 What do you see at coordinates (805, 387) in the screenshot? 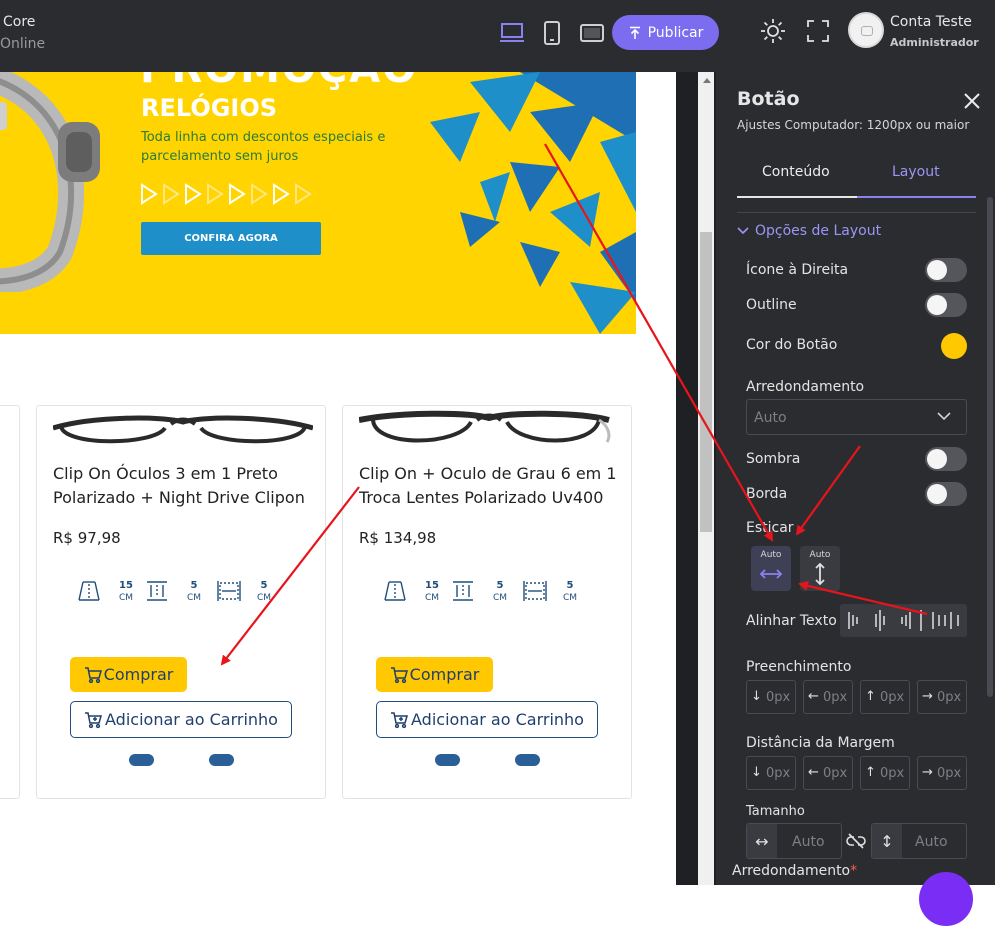
I see `rounding-label: Arredondamento` at bounding box center [805, 387].